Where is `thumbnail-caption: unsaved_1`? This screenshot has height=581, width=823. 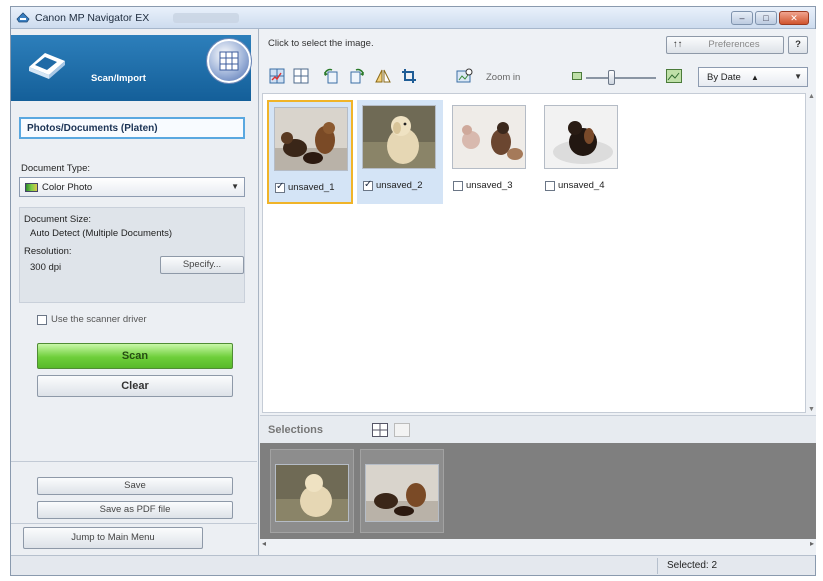
thumbnail-caption: unsaved_1 is located at coordinates (305, 187).